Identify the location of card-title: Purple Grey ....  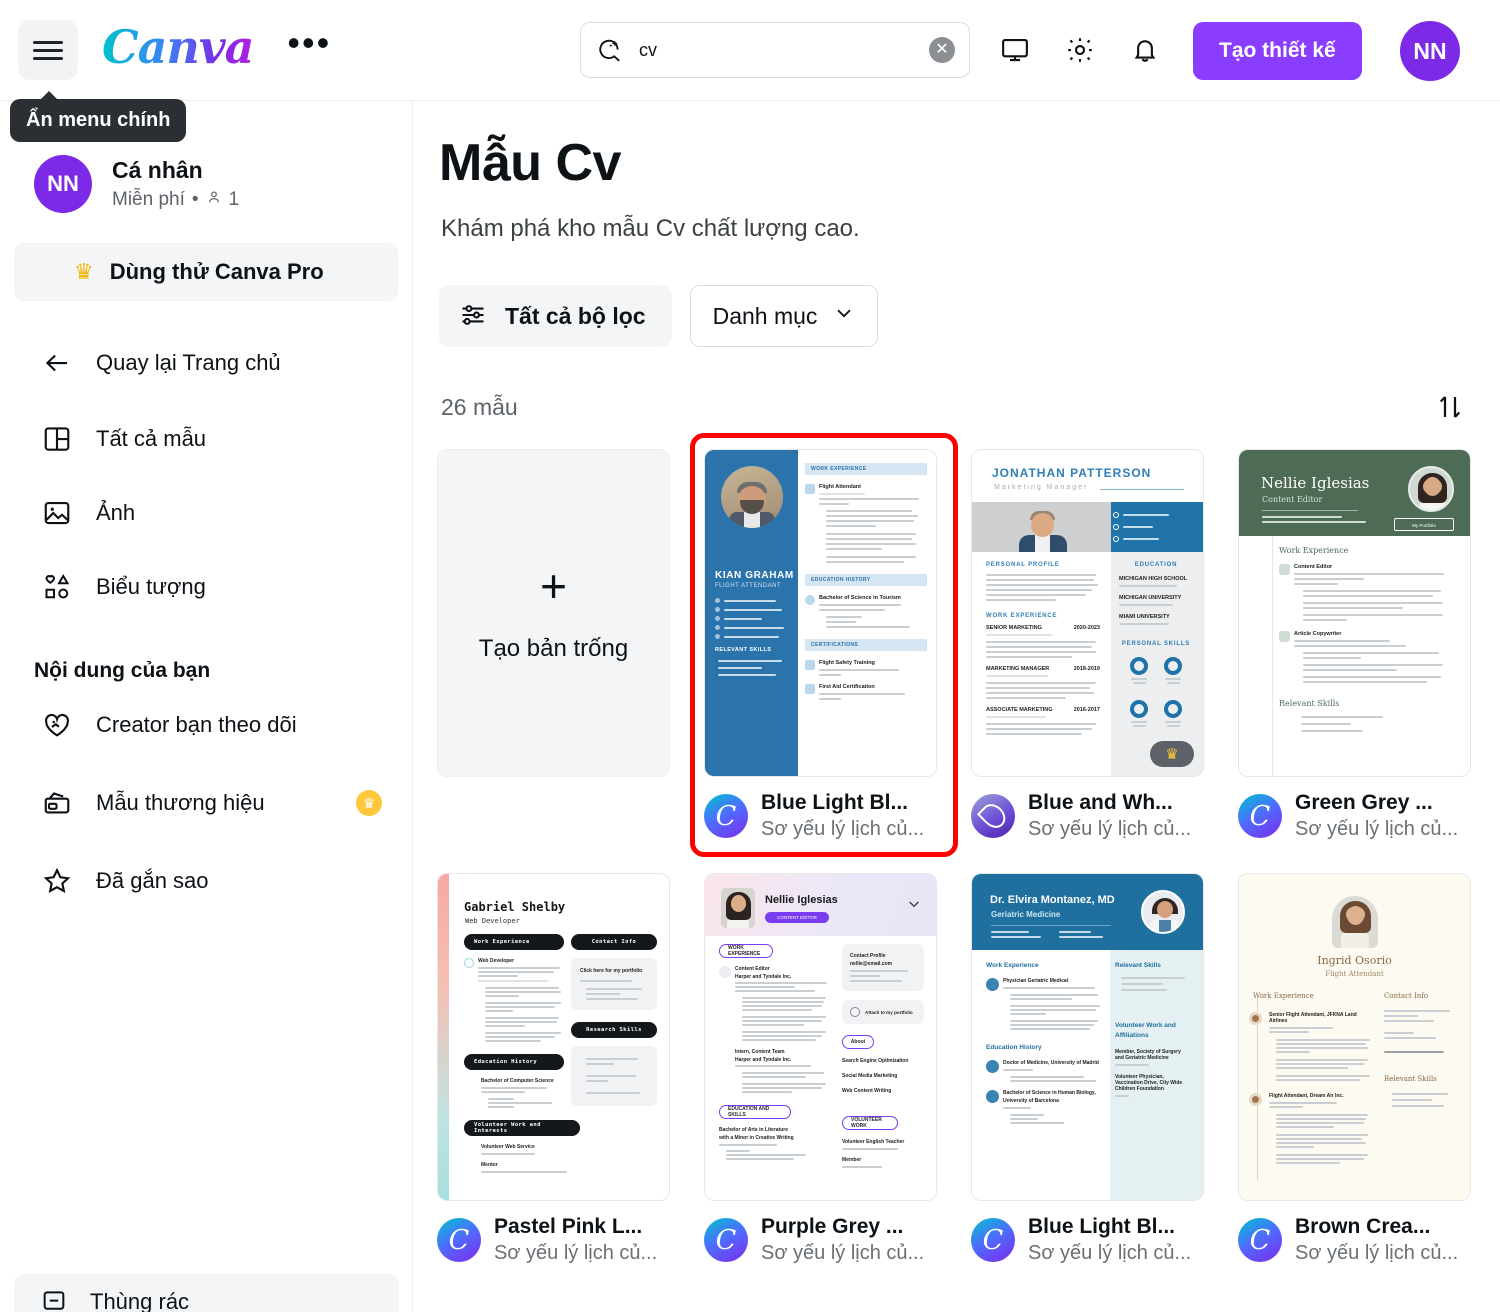
(832, 1226).